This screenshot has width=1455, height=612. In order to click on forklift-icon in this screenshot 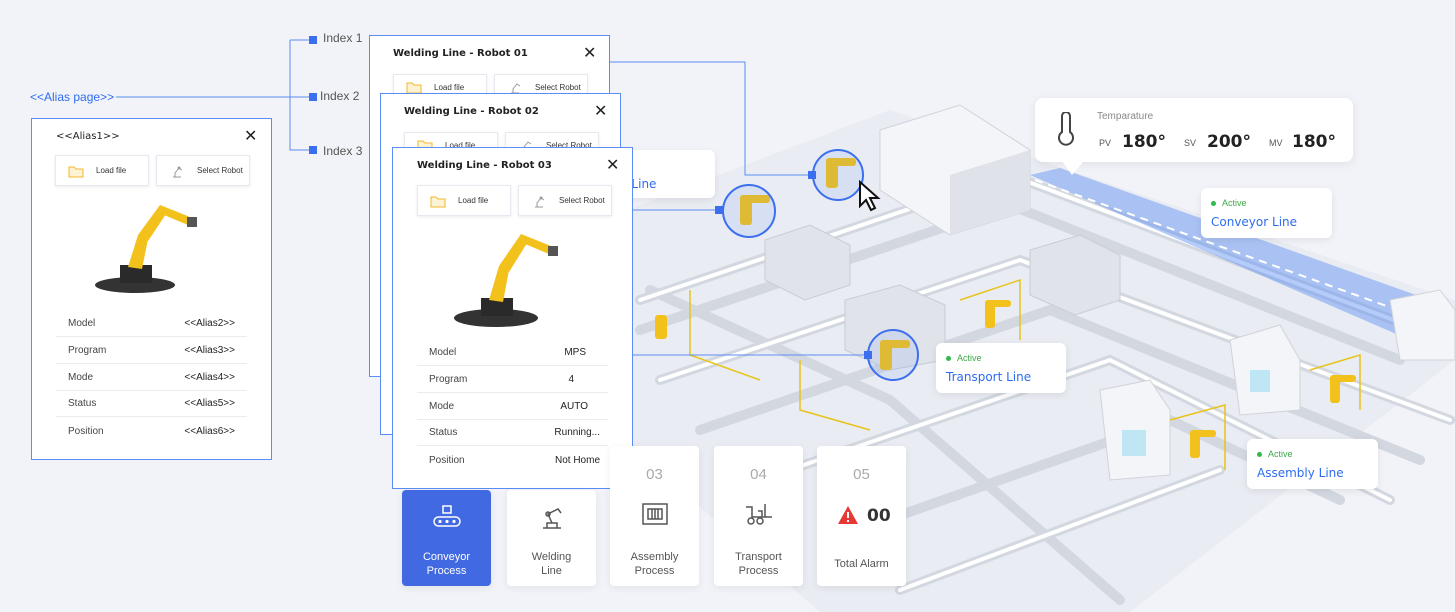, I will do `click(759, 514)`.